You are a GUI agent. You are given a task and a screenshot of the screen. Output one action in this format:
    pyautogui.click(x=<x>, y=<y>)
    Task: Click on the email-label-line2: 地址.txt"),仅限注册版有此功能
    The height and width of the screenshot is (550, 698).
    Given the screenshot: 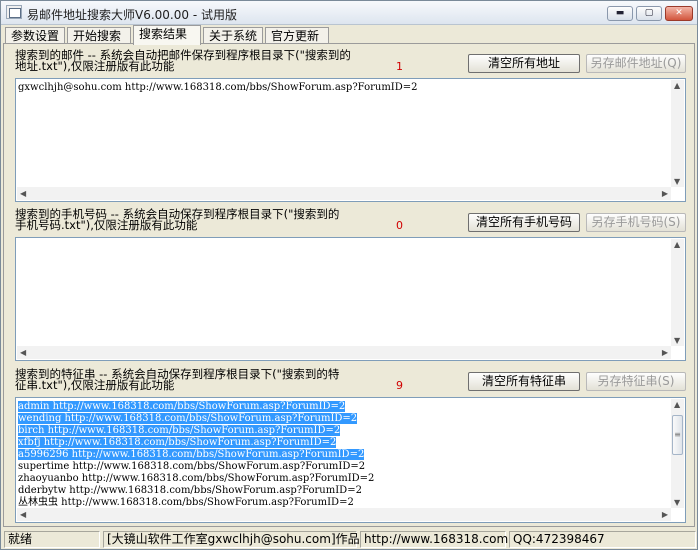 What is the action you would take?
    pyautogui.click(x=95, y=66)
    